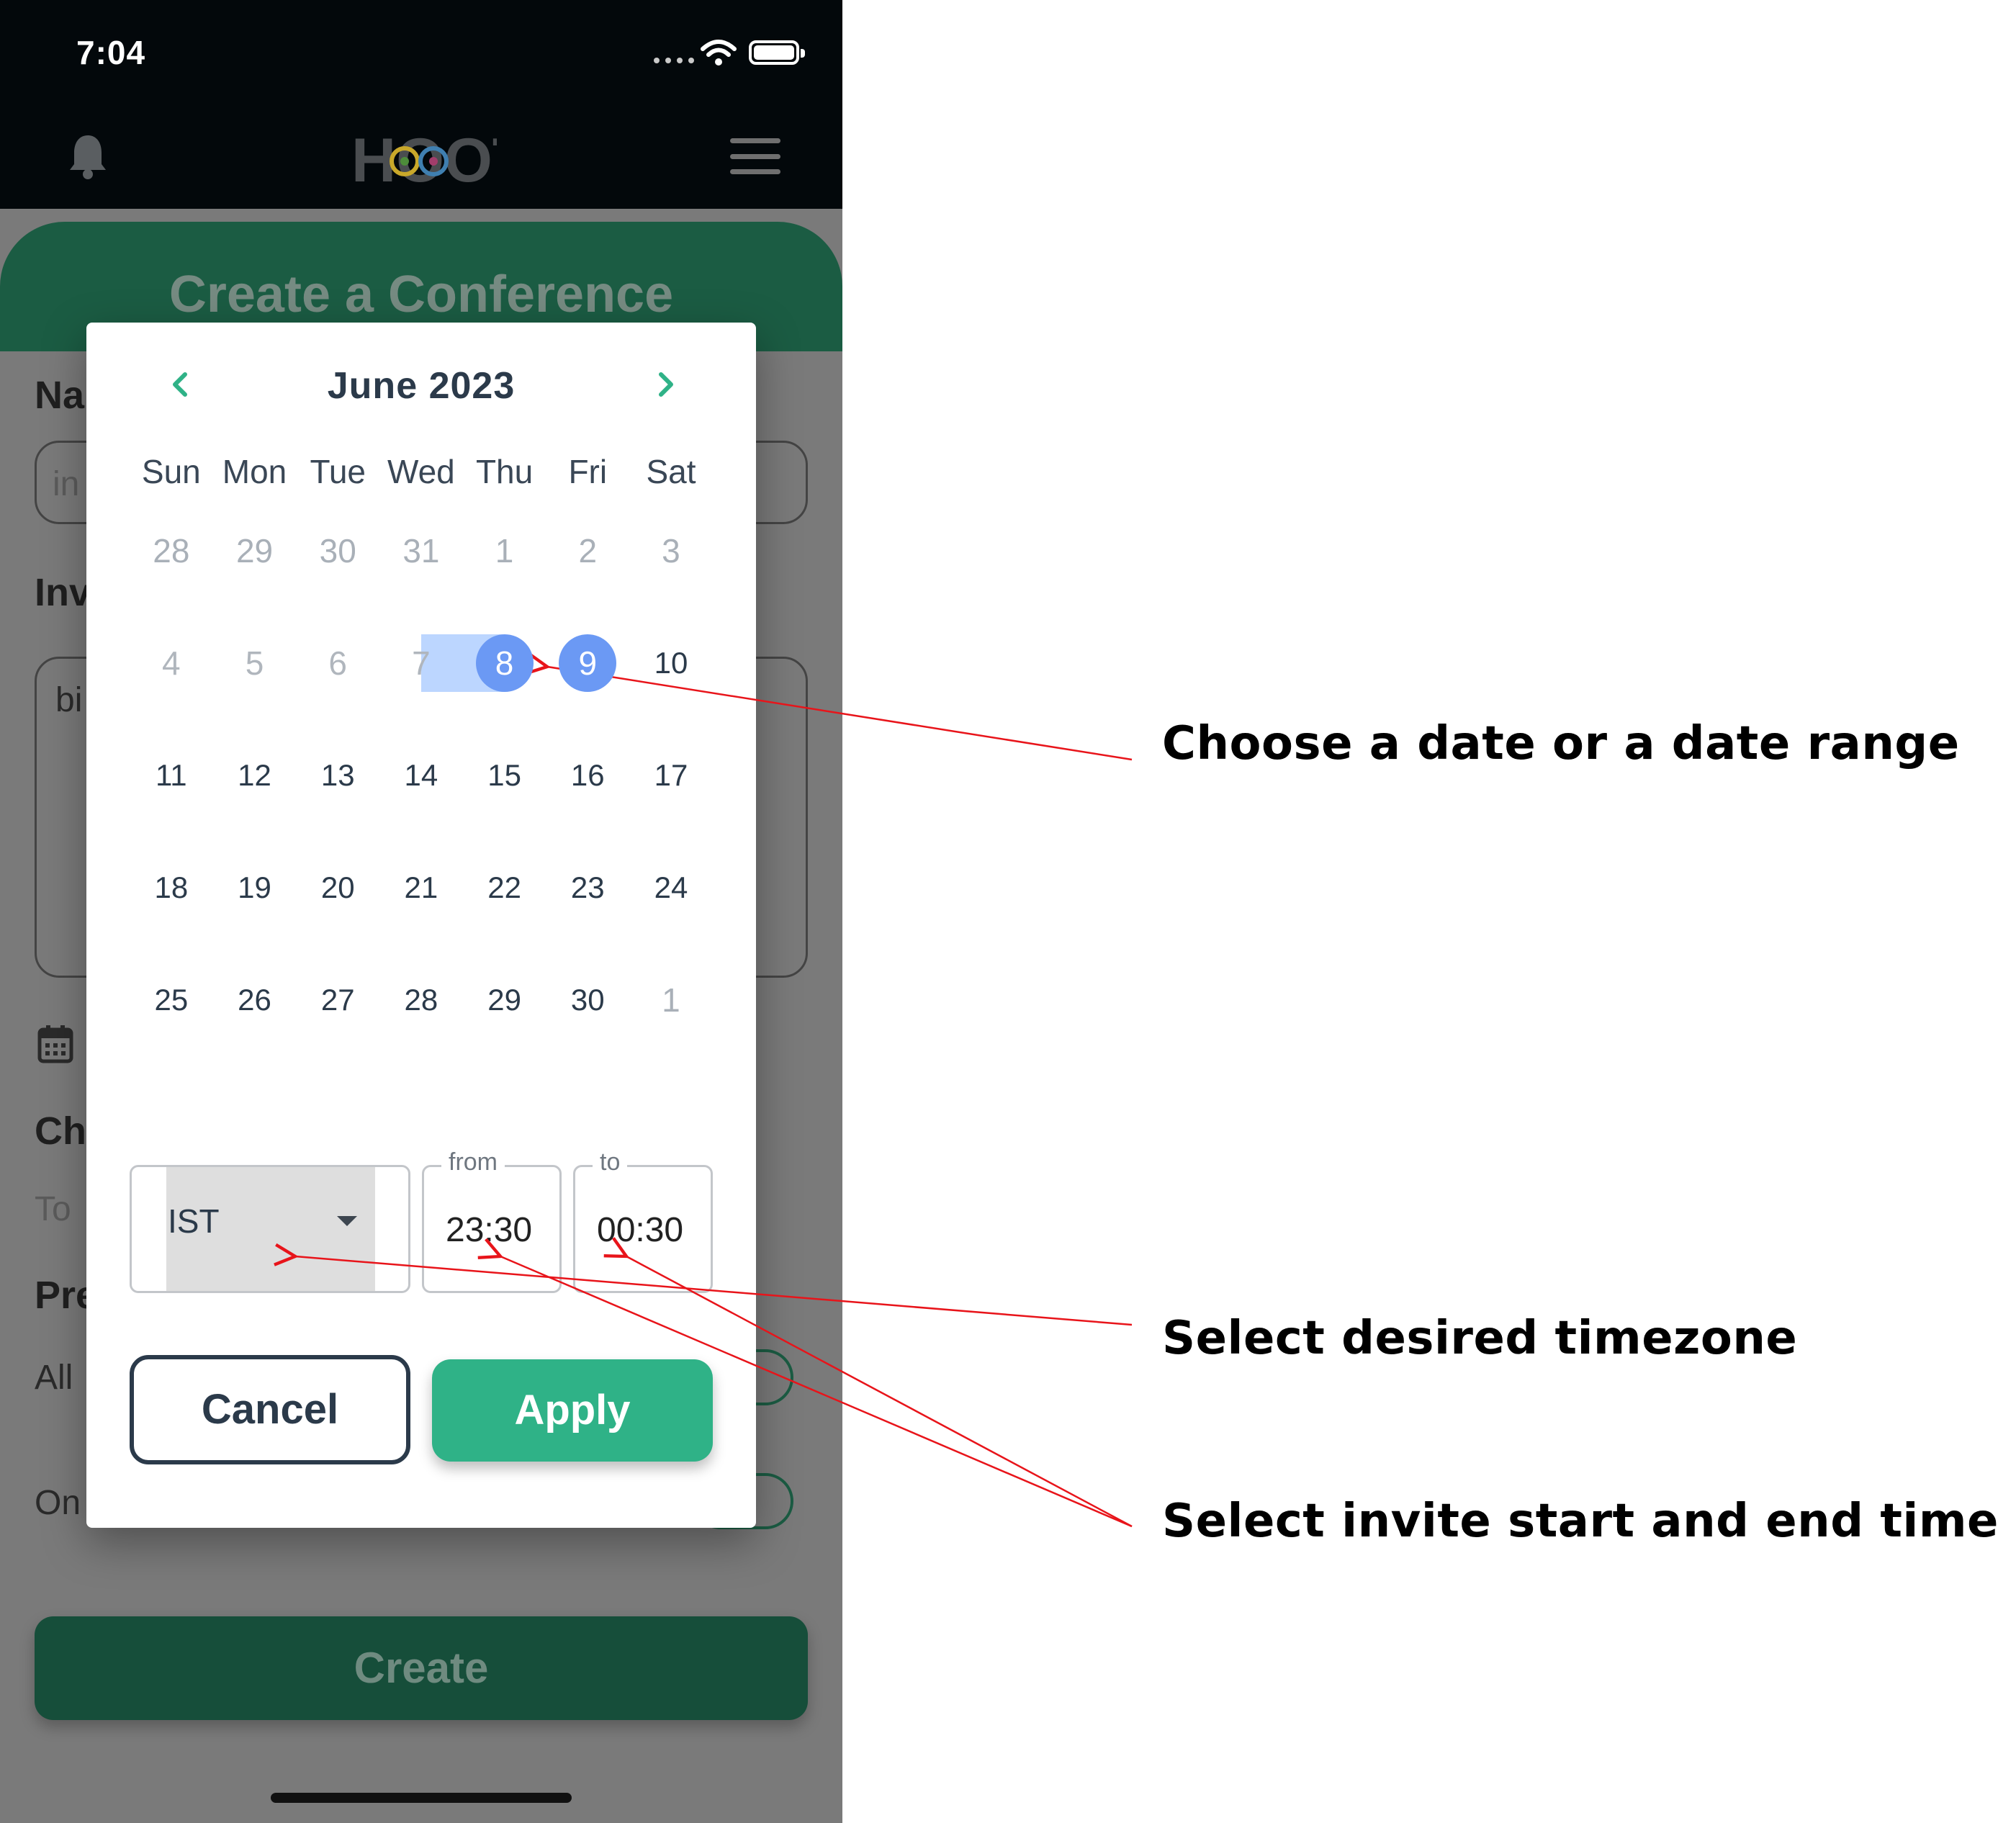  I want to click on battery-icon, so click(777, 53).